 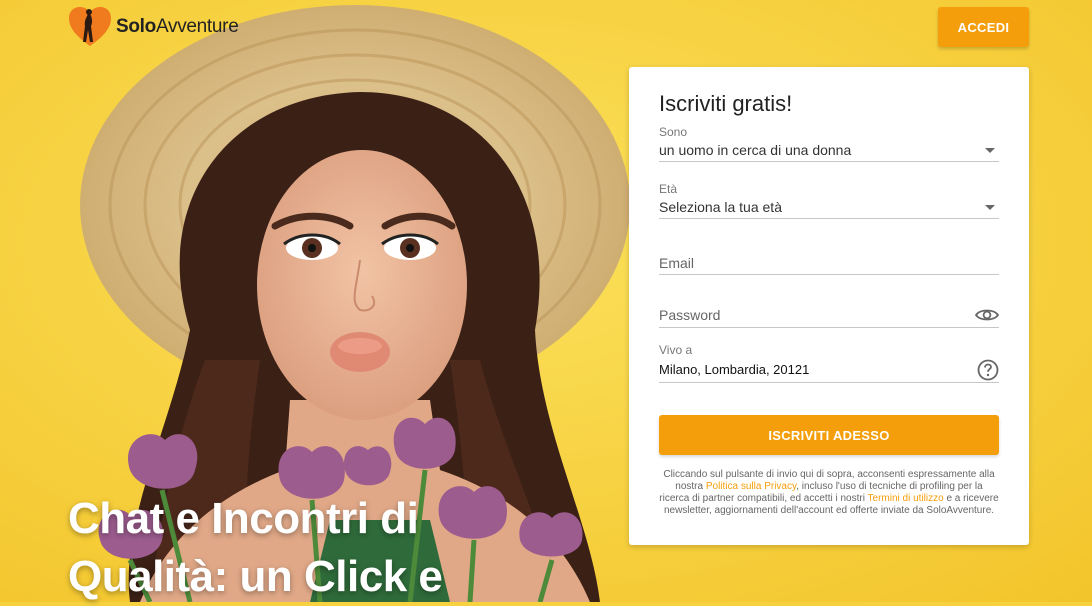 What do you see at coordinates (751, 486) in the screenshot?
I see `privacy-policy-link: Politica sulla Privacy` at bounding box center [751, 486].